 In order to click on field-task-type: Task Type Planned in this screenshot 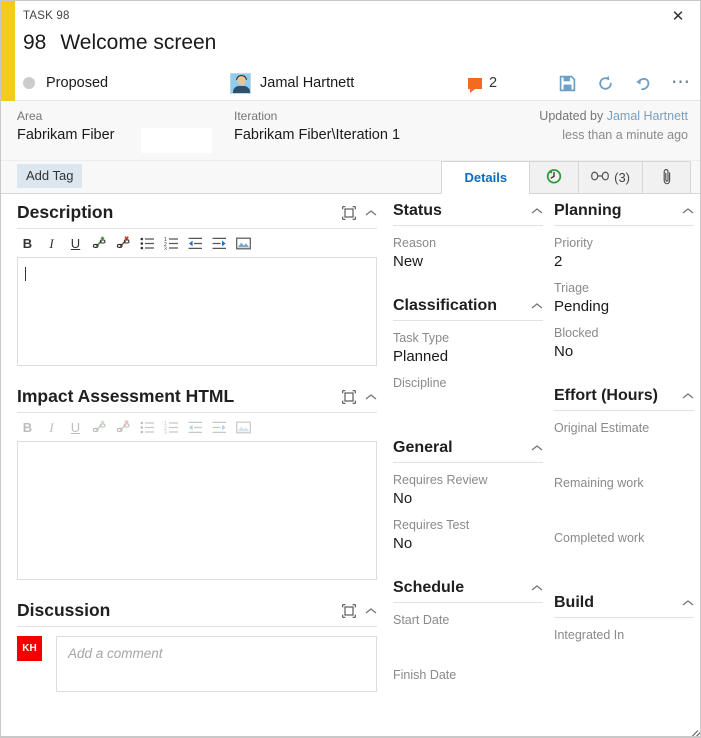, I will do `click(468, 348)`.